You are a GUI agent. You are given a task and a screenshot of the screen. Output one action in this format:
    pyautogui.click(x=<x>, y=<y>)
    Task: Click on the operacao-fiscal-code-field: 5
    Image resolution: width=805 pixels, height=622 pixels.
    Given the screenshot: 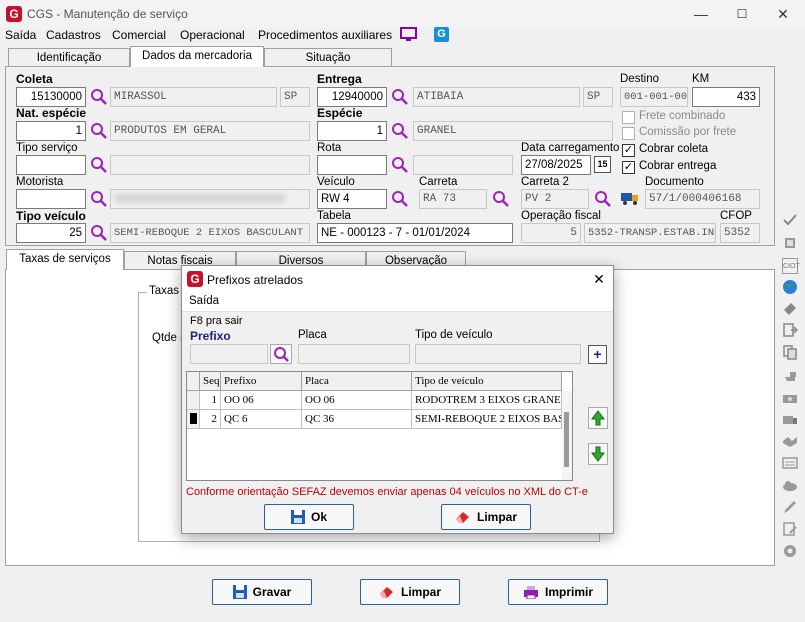 What is the action you would take?
    pyautogui.click(x=551, y=233)
    